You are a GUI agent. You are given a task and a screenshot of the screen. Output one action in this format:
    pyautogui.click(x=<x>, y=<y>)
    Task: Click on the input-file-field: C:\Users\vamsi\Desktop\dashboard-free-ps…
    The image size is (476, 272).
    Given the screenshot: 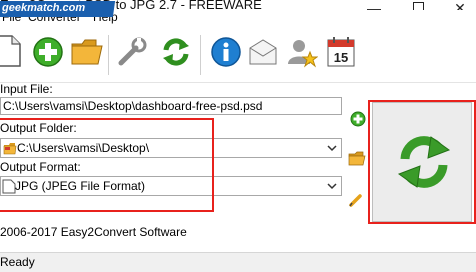 What is the action you would take?
    pyautogui.click(x=171, y=106)
    